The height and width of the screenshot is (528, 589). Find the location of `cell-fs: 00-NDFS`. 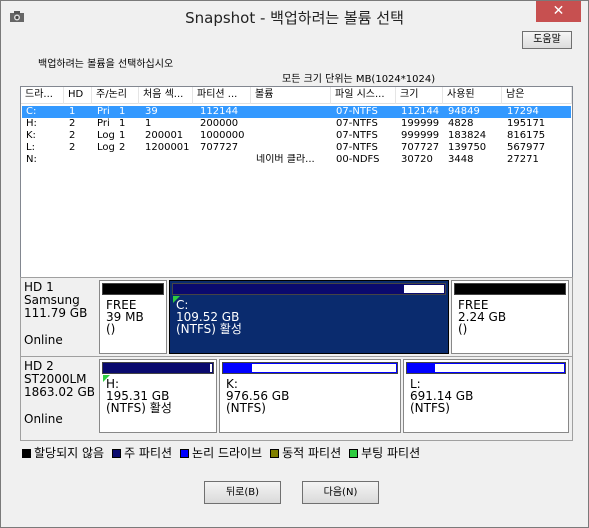

cell-fs: 00-NDFS is located at coordinates (358, 159).